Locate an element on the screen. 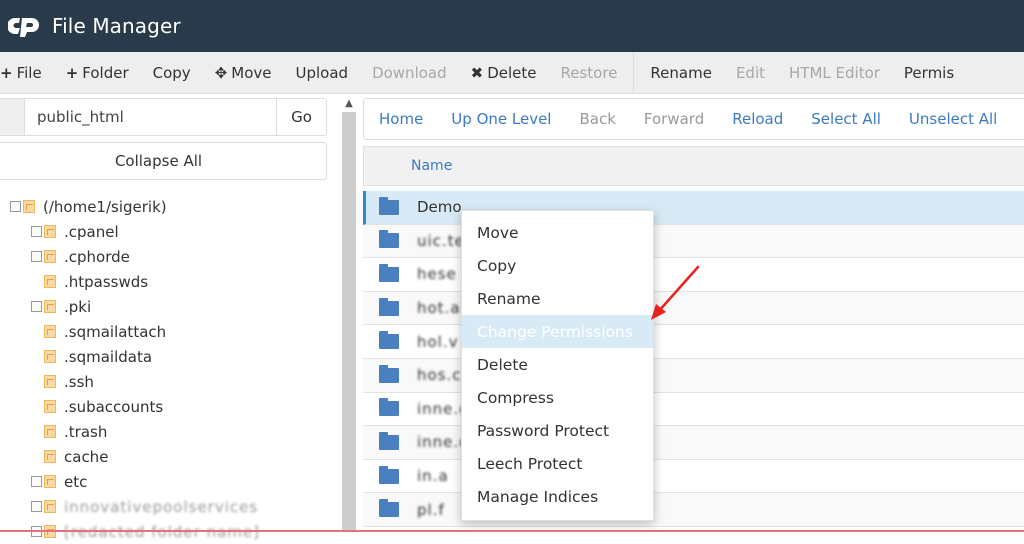 The image size is (1024, 544). table-header: Name is located at coordinates (693, 166).